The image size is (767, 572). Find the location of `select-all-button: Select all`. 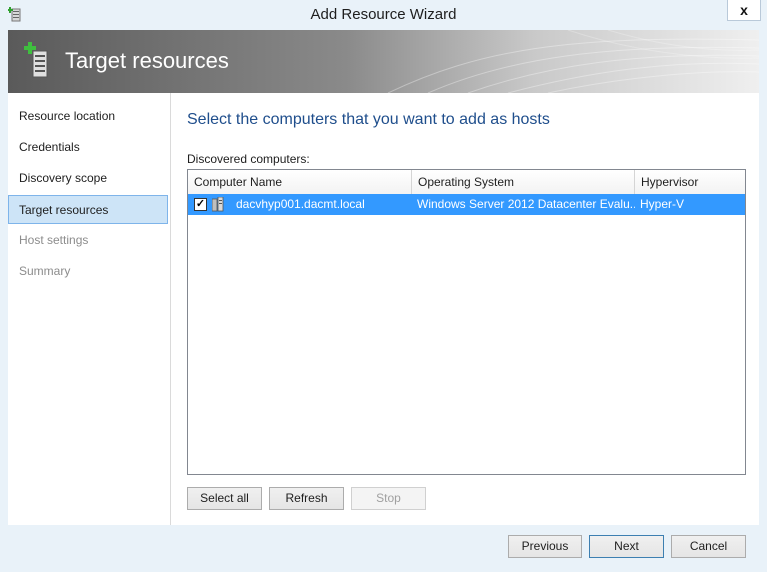

select-all-button: Select all is located at coordinates (224, 498).